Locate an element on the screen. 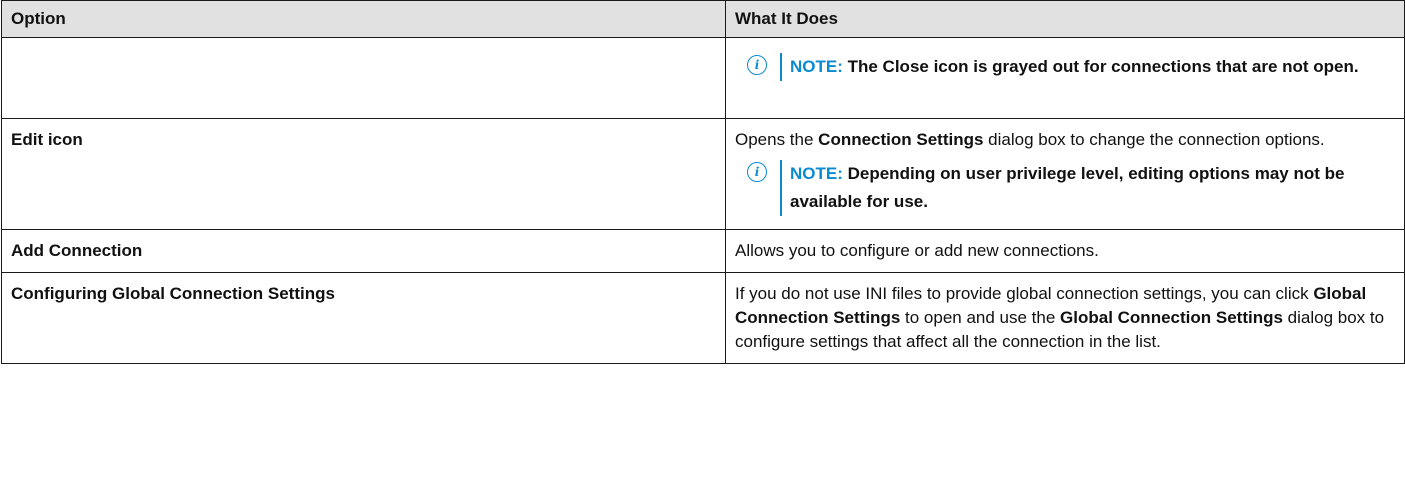  option-cell: Add Connection is located at coordinates (363, 251).